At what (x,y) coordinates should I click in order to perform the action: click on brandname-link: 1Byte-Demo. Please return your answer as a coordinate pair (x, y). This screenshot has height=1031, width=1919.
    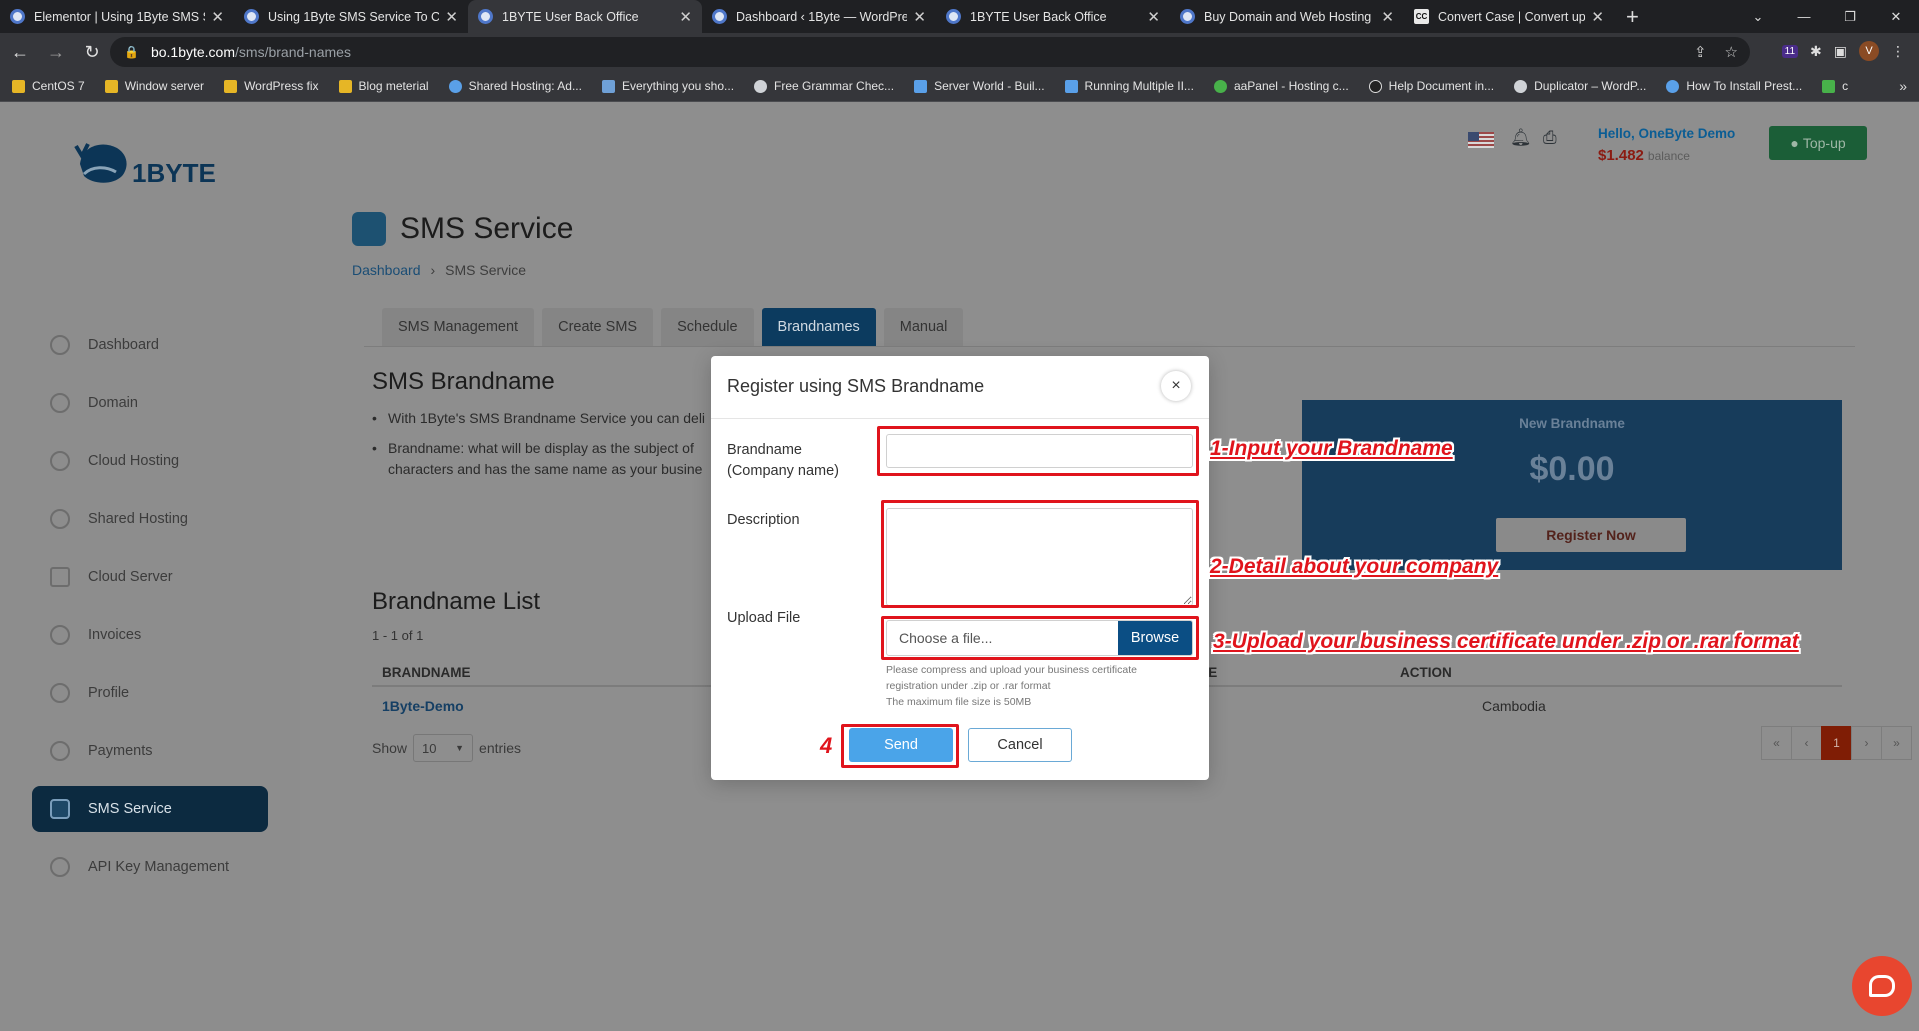
    Looking at the image, I should click on (423, 706).